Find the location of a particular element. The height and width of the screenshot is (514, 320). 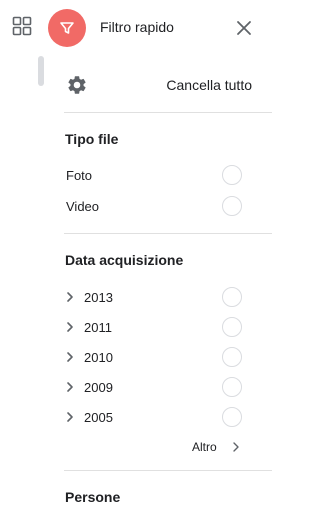

option-label: Video is located at coordinates (83, 206).